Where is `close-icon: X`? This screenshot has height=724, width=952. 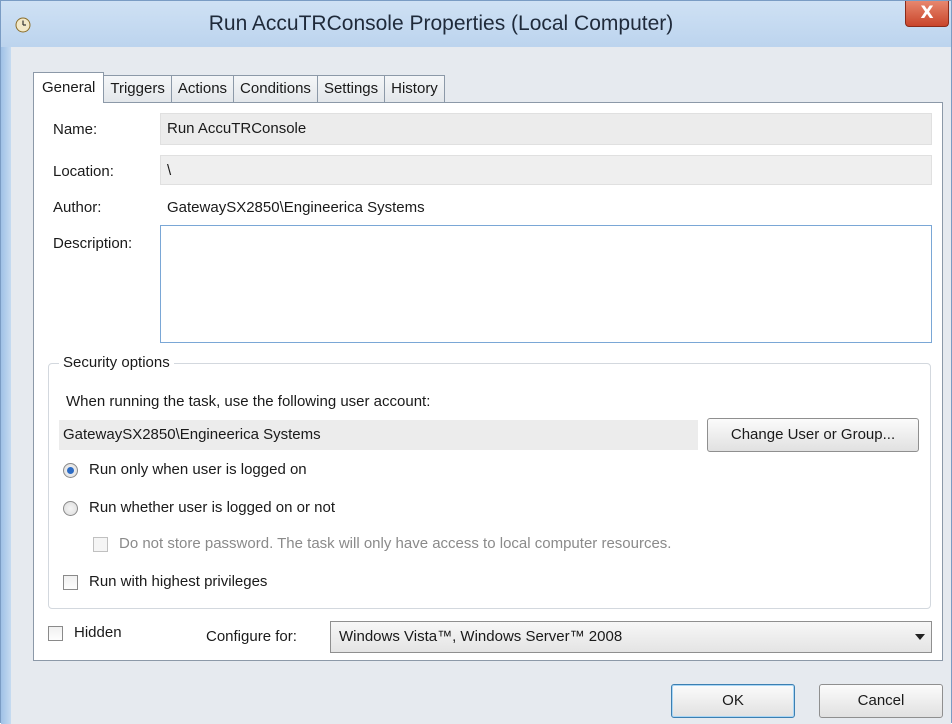
close-icon: X is located at coordinates (927, 13).